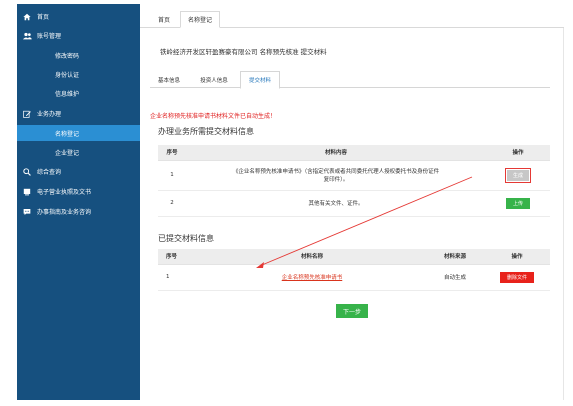  I want to click on submitted-materials-table: 序号 材料名称 材料来源 操作 1 企业名称预先核准申请书 自动生成 删除文件, so click(354, 270).